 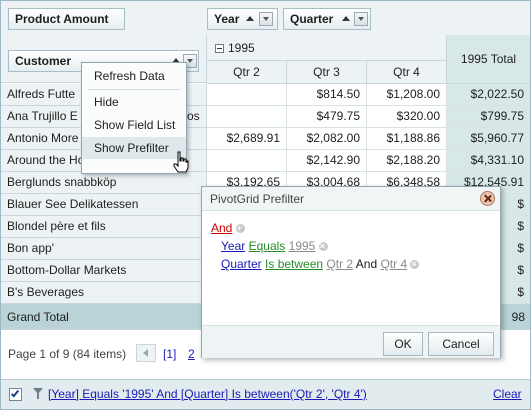 I want to click on field-label: Quarter, so click(x=312, y=19).